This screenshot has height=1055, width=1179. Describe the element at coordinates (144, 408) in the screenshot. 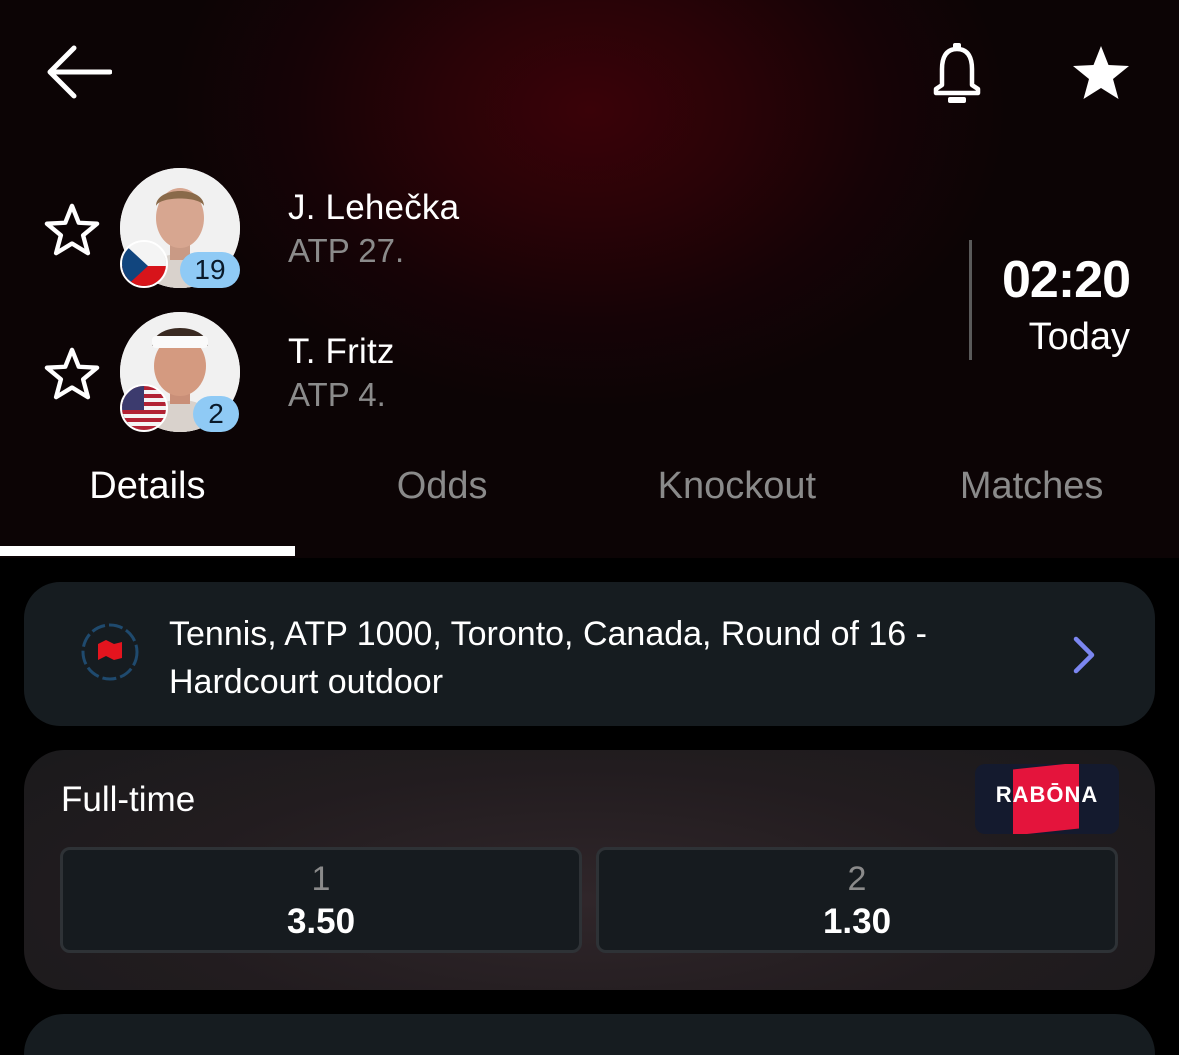

I see `usa-flag-icon` at that location.